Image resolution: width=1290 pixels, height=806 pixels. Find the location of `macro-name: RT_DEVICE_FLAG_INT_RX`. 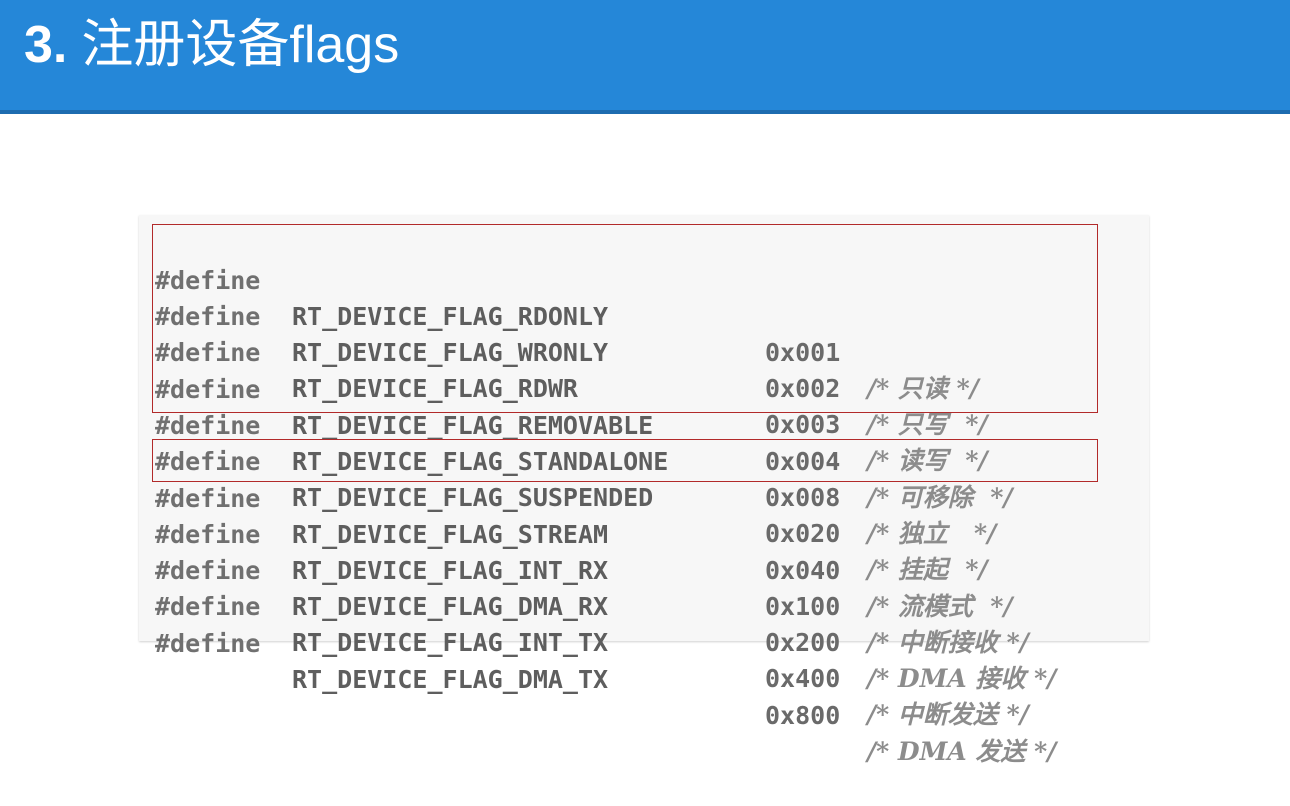

macro-name: RT_DEVICE_FLAG_INT_RX is located at coordinates (450, 570).